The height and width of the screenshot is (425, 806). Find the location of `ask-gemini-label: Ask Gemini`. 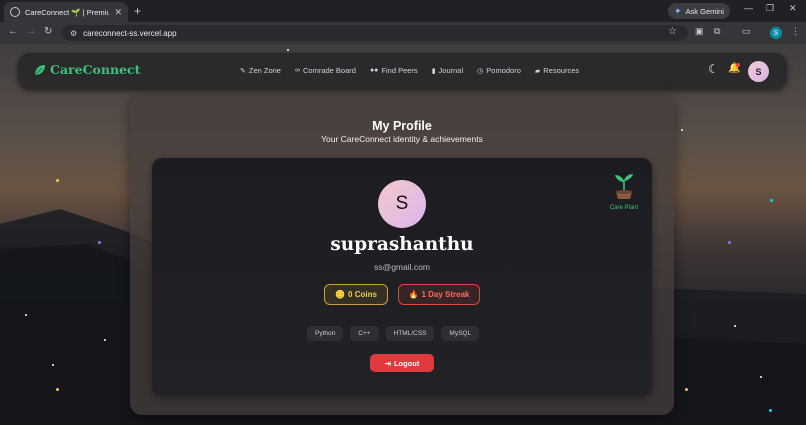

ask-gemini-label: Ask Gemini is located at coordinates (704, 11).